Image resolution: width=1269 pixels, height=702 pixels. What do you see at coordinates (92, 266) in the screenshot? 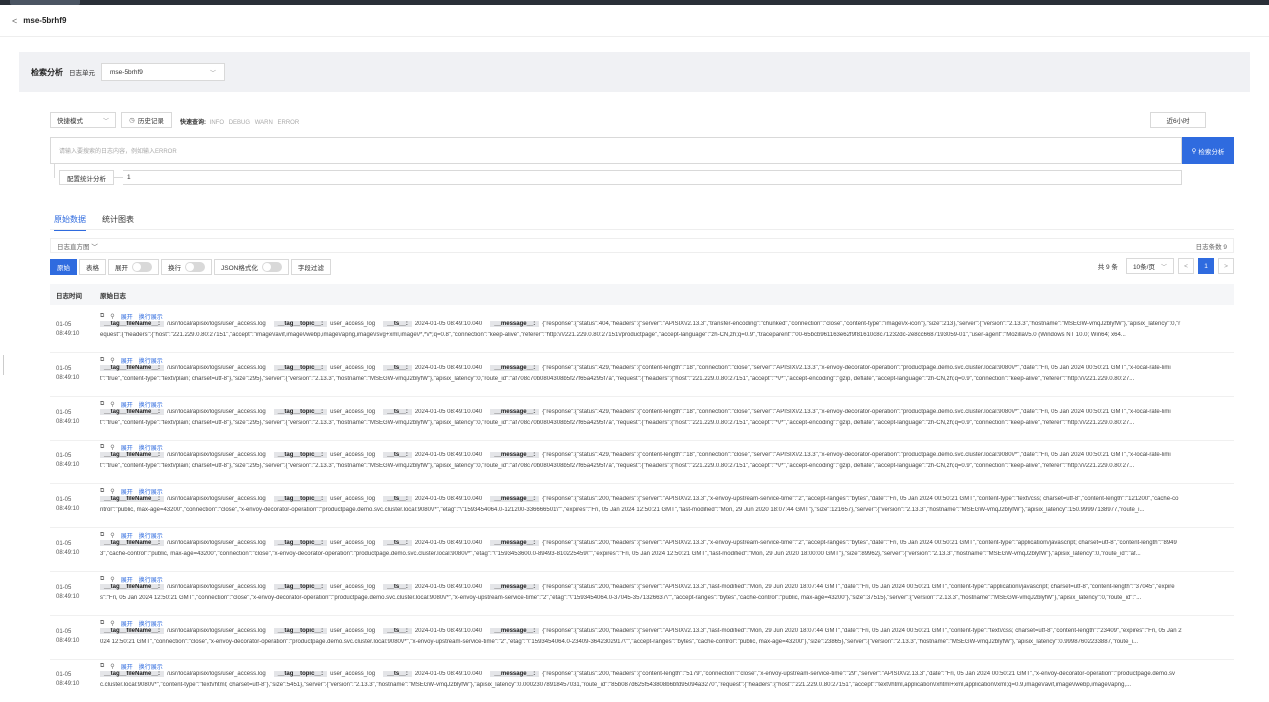
I see `table-view-button: 表格` at bounding box center [92, 266].